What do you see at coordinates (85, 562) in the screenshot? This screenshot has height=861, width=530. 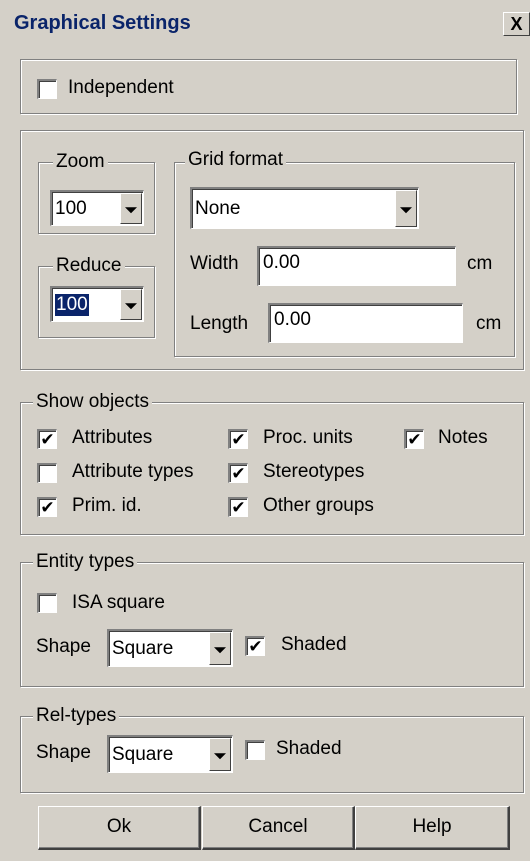 I see `entity-types-legend: Entity types` at bounding box center [85, 562].